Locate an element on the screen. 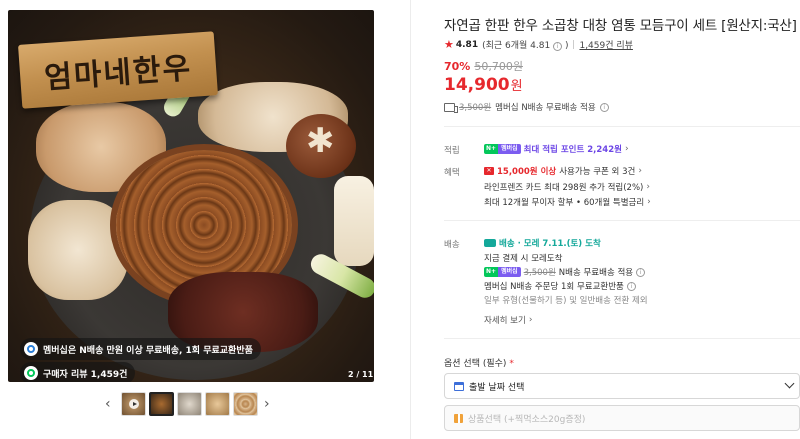 This screenshot has width=800, height=439. fee-row: N+ 멤버십 3,500원 N배송 무료배송 적용 i is located at coordinates (565, 272).